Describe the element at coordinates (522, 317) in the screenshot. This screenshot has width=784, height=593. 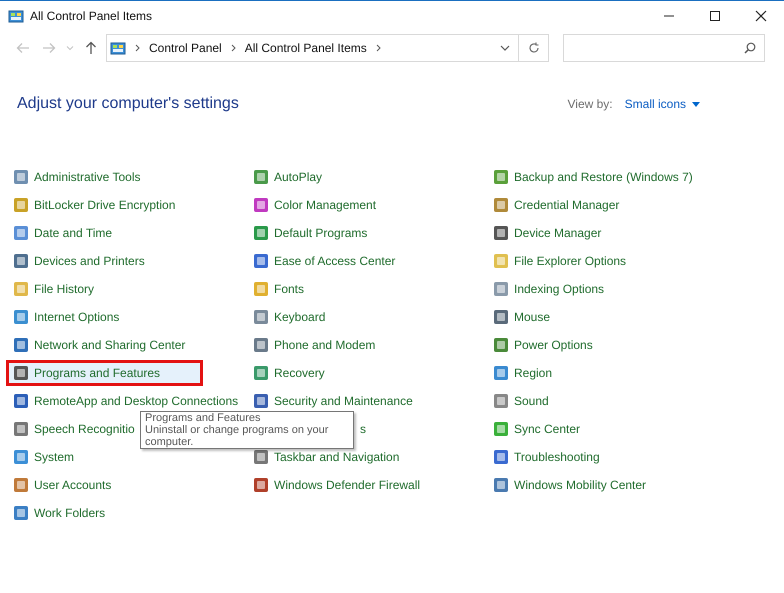
I see `applet-link: Mouse` at that location.